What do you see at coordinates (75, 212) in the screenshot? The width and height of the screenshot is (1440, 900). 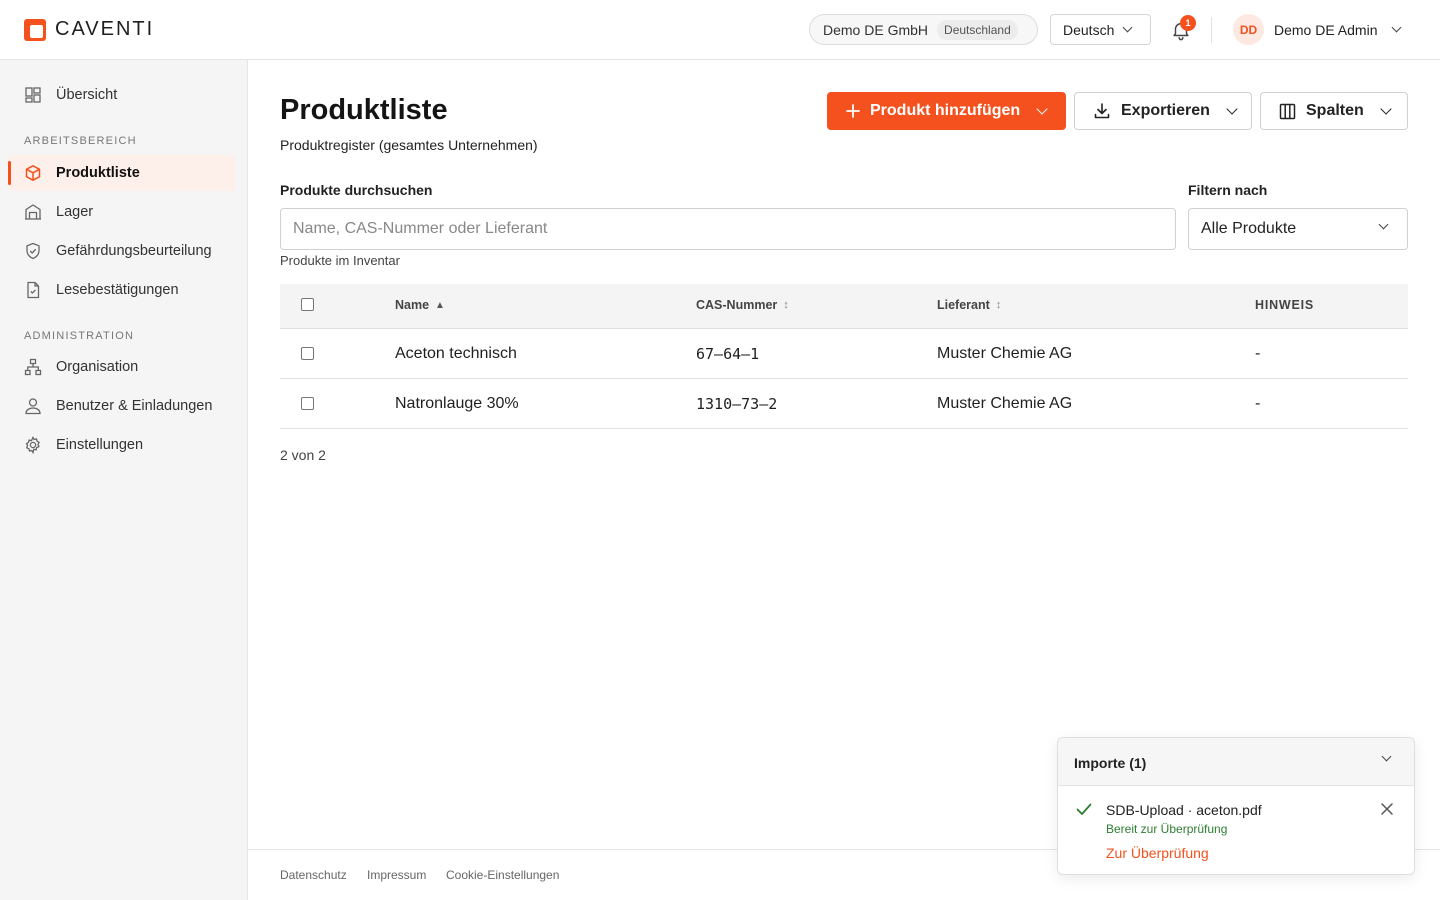 I see `sidebar-item-label: Lager` at bounding box center [75, 212].